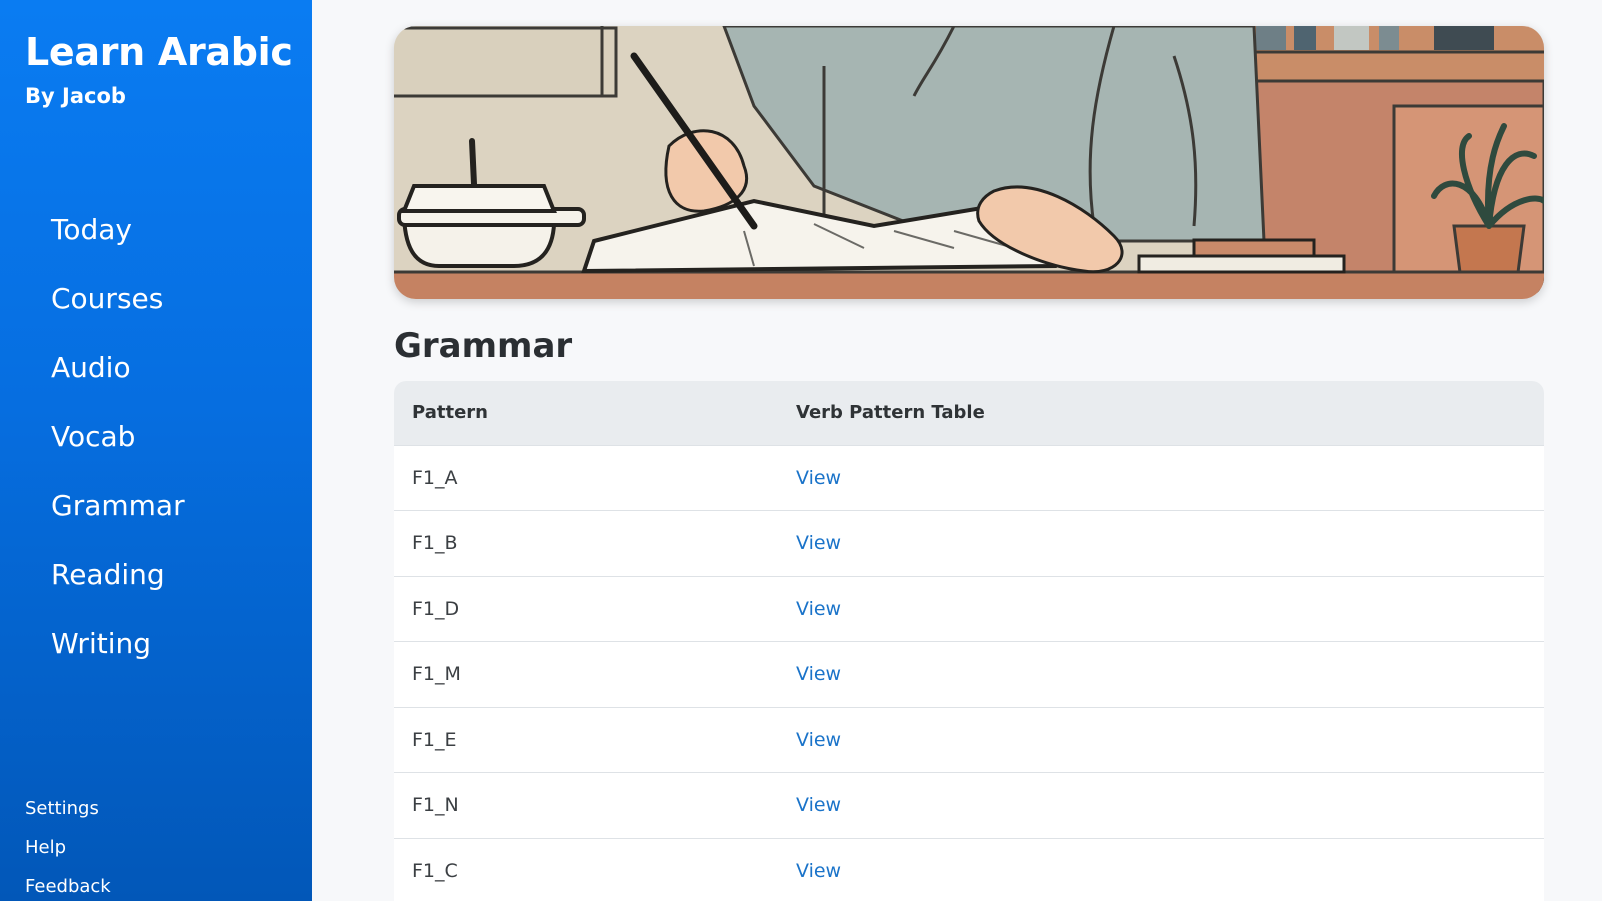  I want to click on sidebar-item-writing: Writing, so click(156, 643).